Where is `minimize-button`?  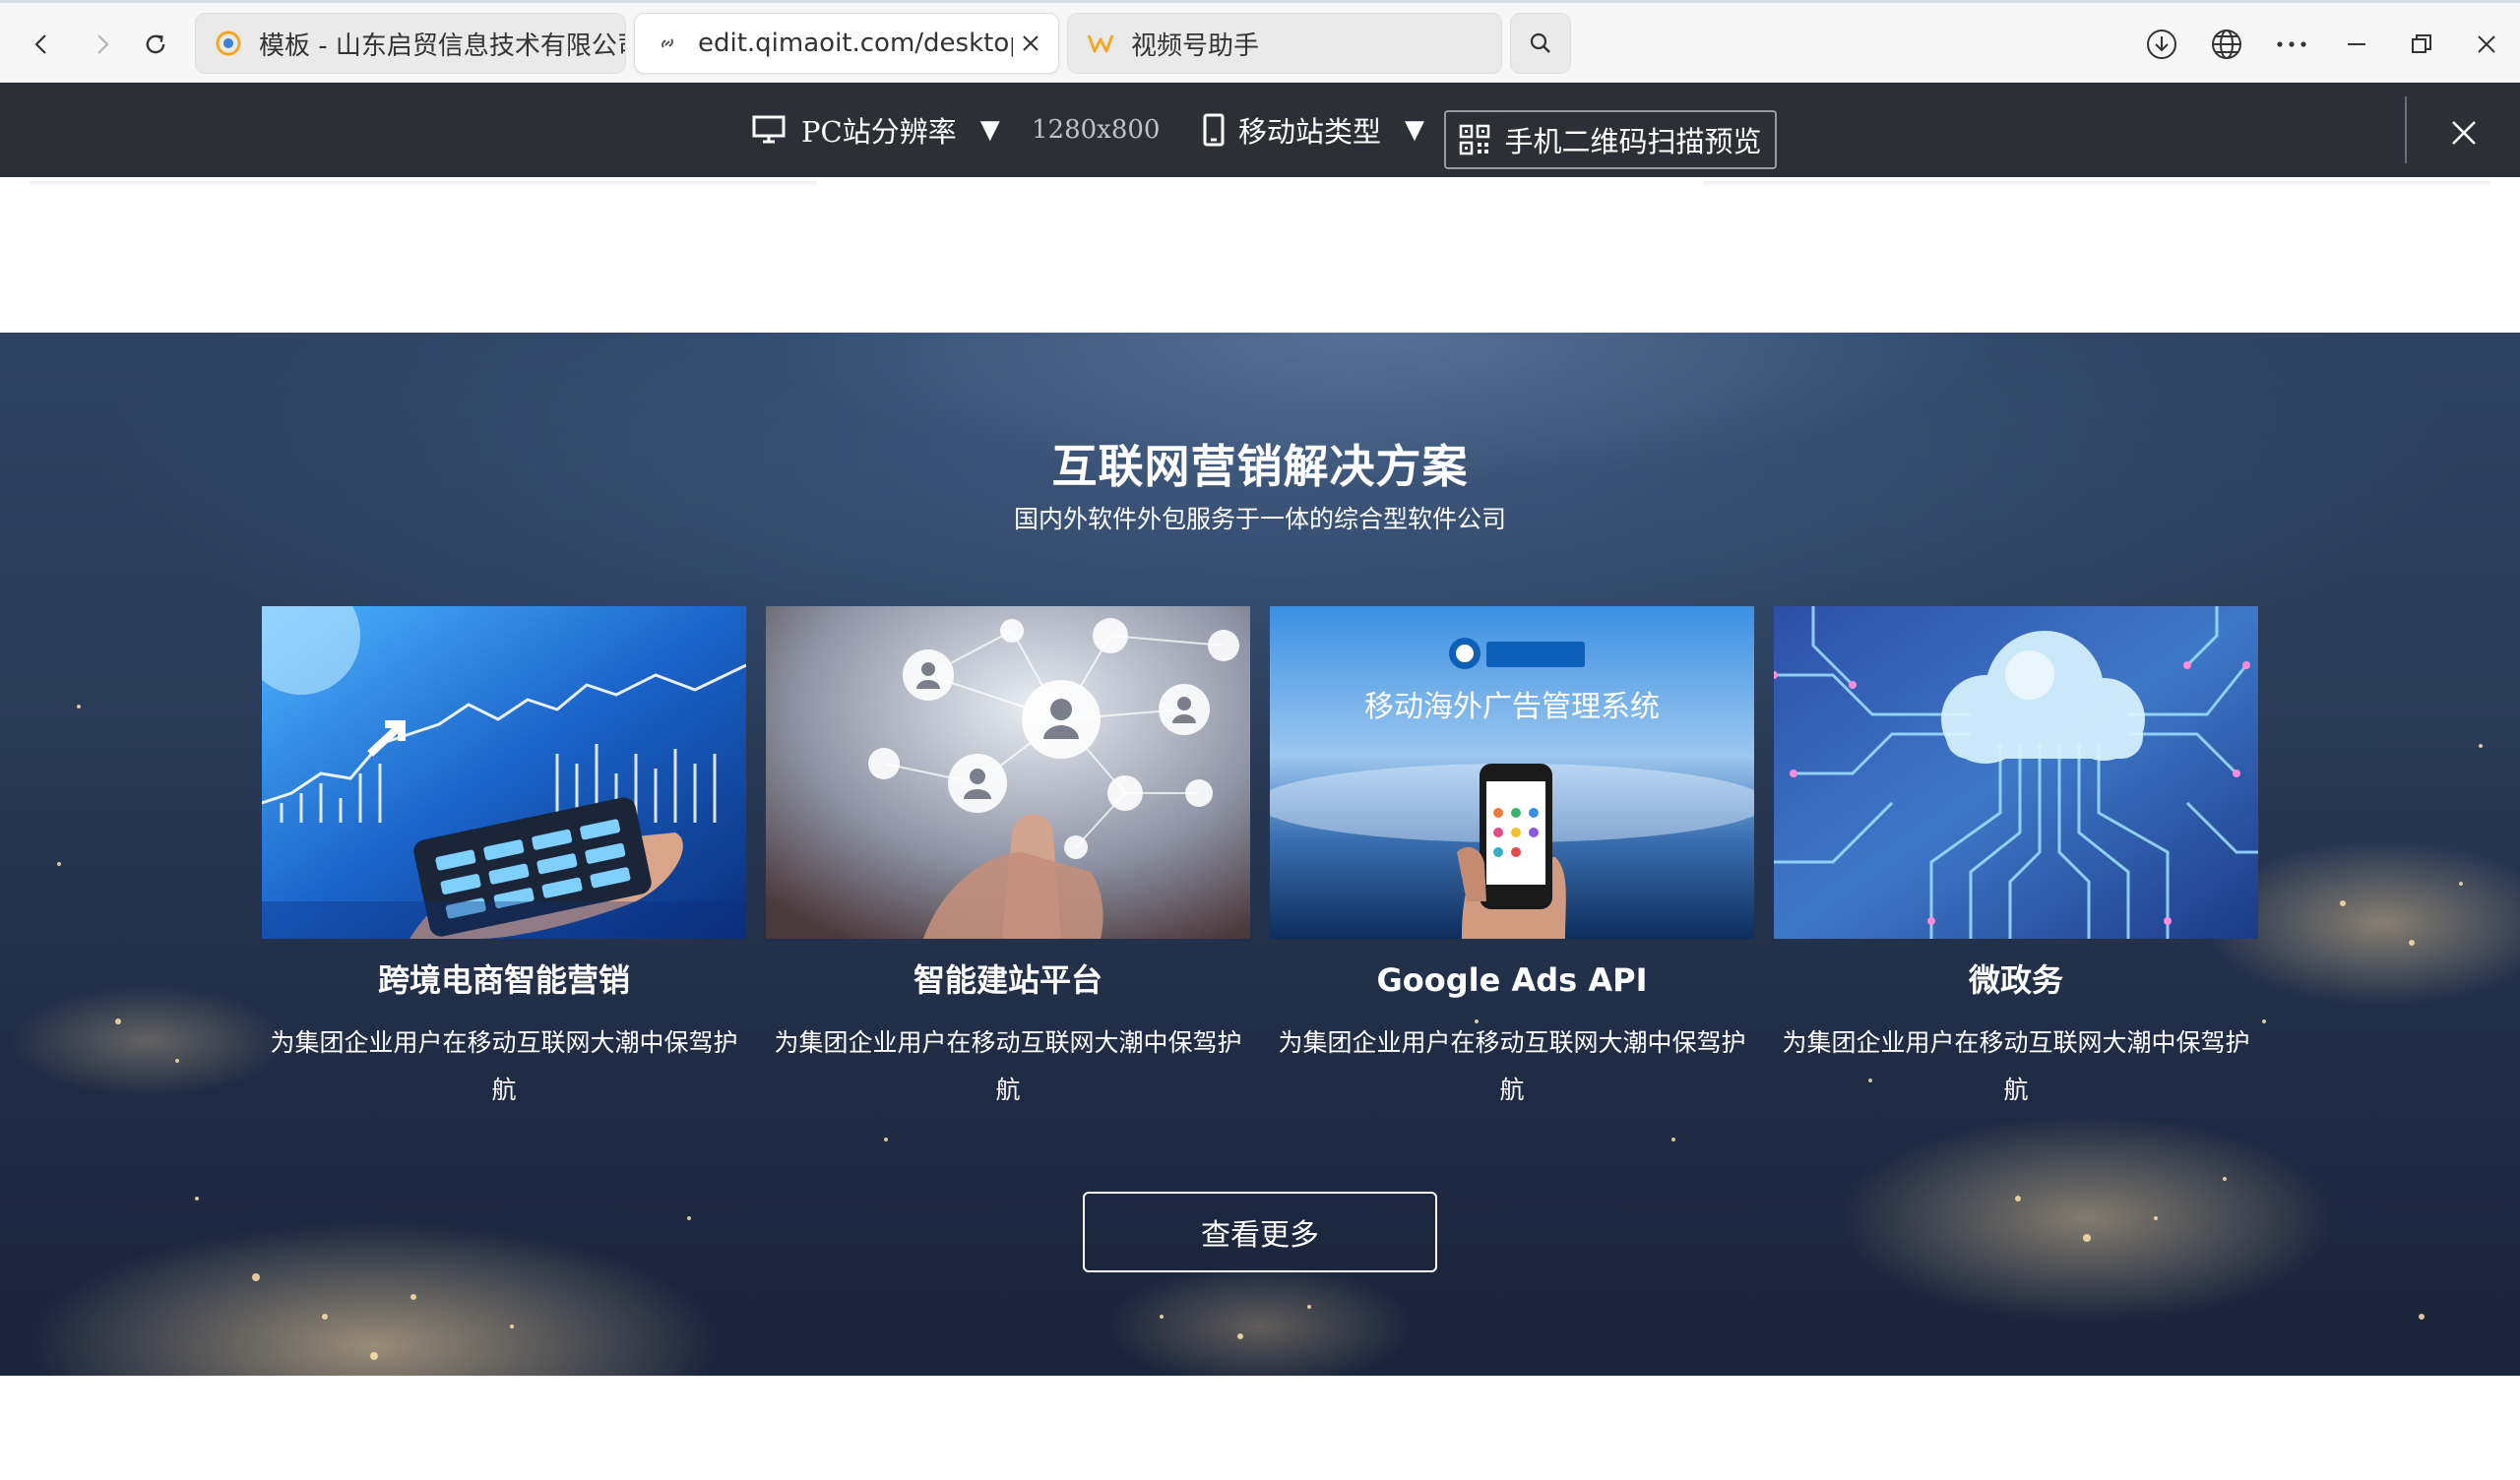
minimize-button is located at coordinates (2356, 44).